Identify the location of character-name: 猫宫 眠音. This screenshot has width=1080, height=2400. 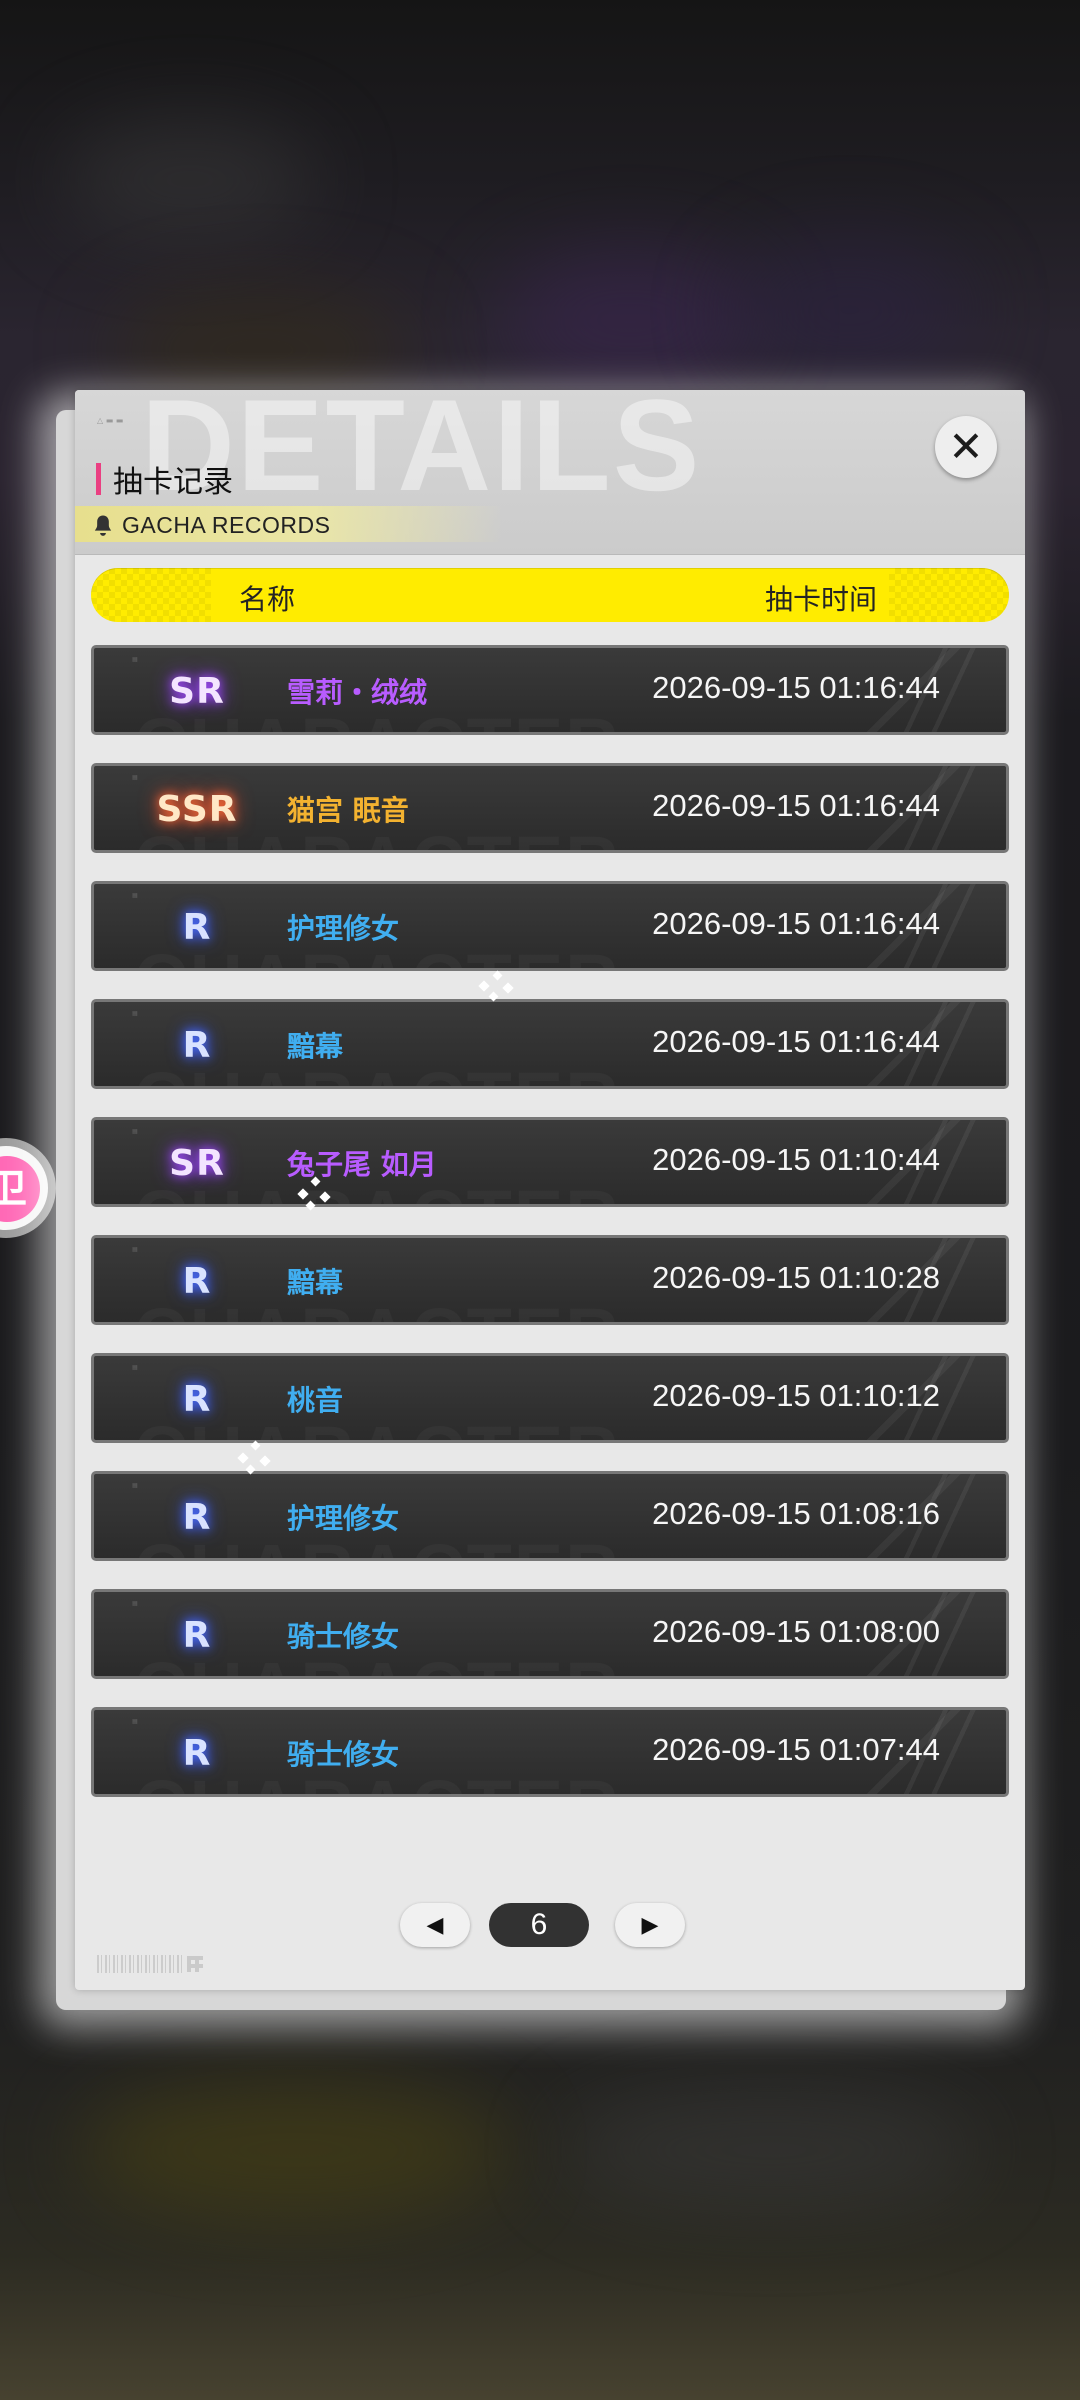
(348, 810).